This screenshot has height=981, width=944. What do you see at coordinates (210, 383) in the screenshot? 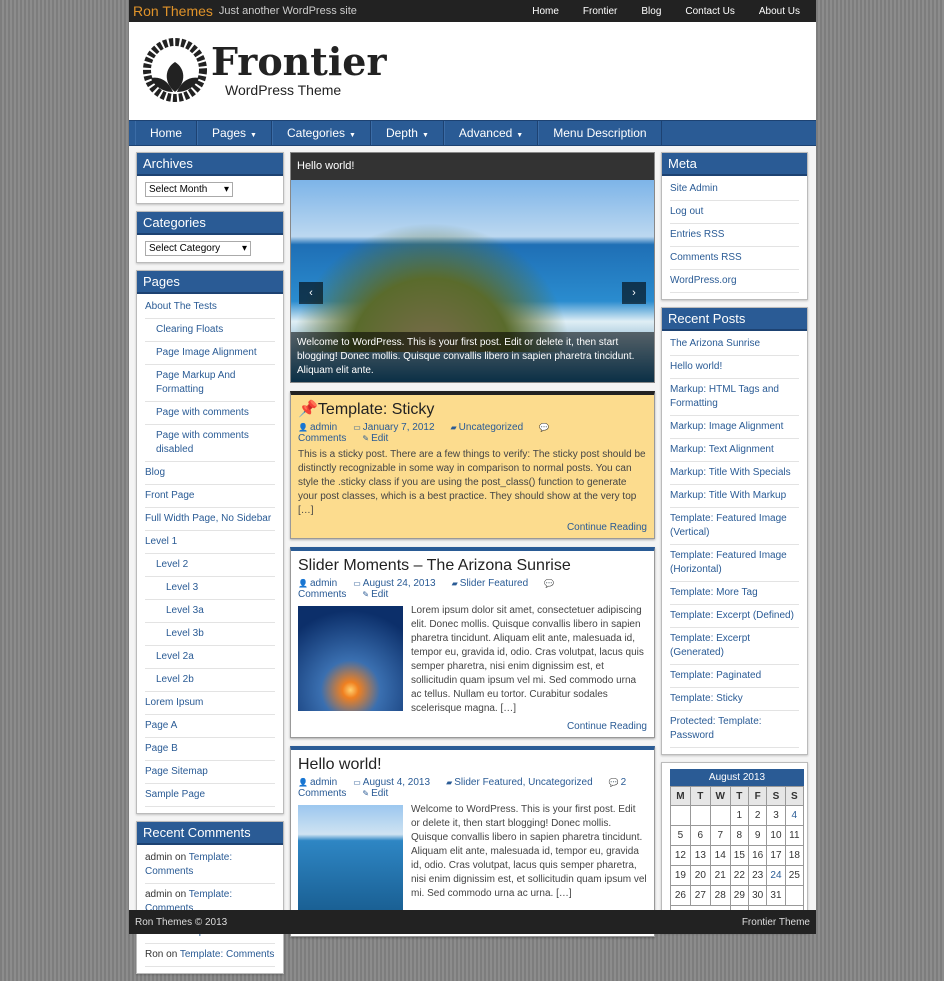
I see `page-link: Page Markup And Formatting` at bounding box center [210, 383].